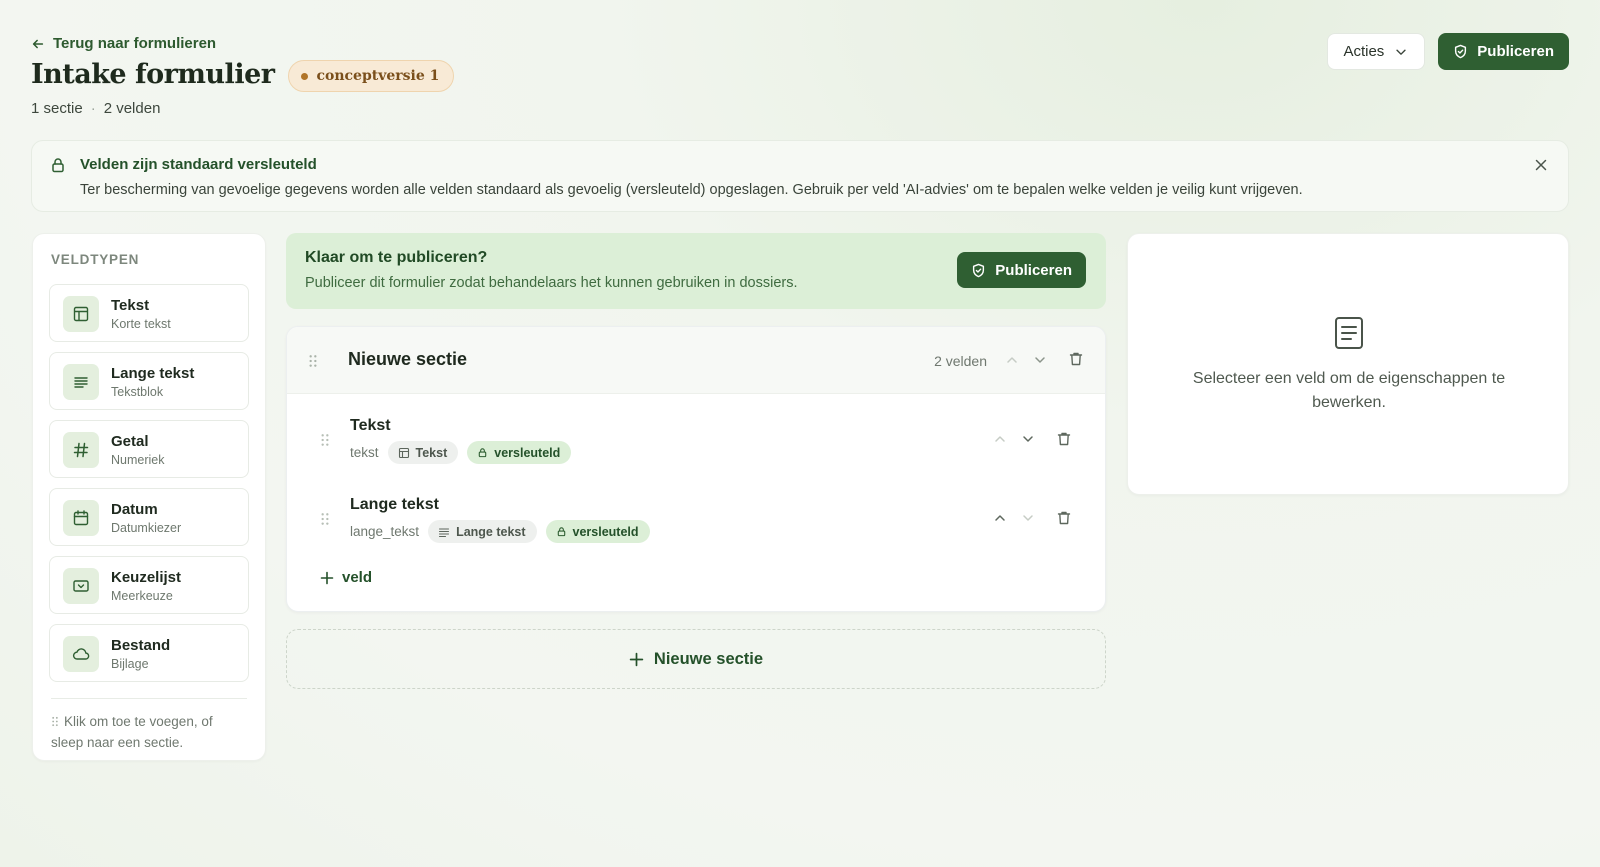 The height and width of the screenshot is (867, 1600). Describe the element at coordinates (979, 270) in the screenshot. I see `shield-check-icon` at that location.